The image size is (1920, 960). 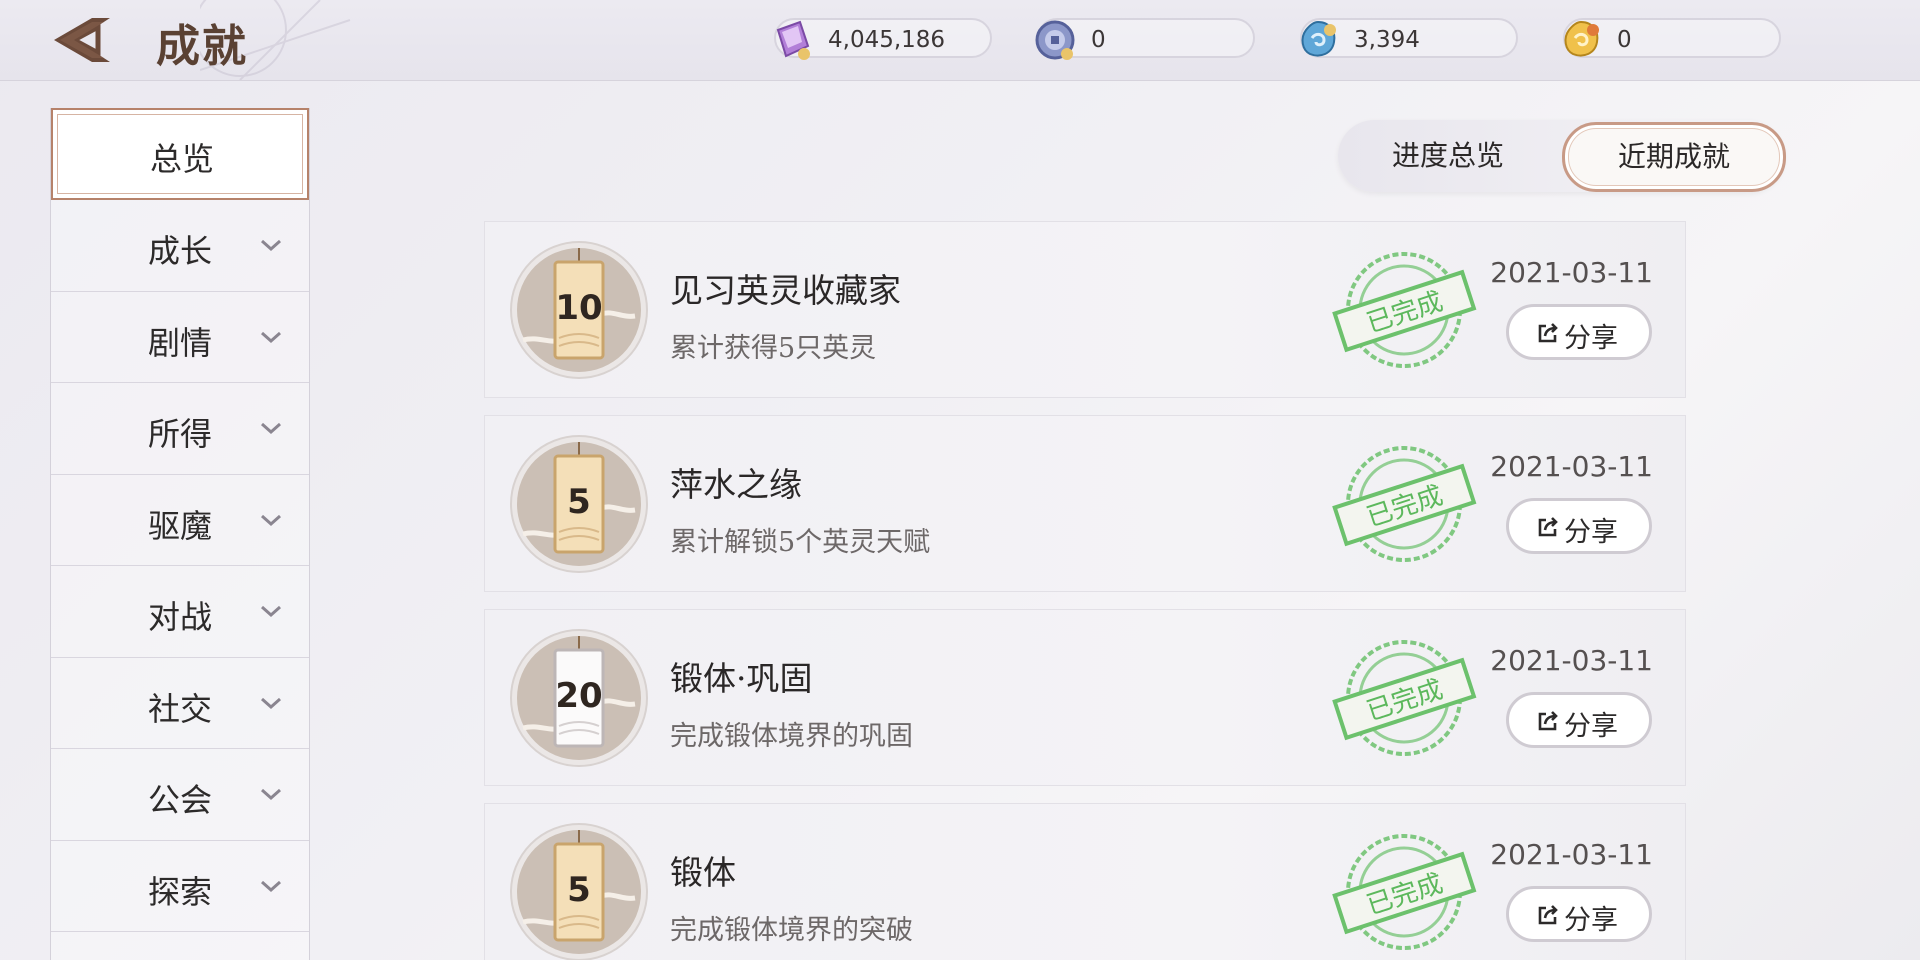 I want to click on top-bar: 成就 4,045,186 0 3,394 0, so click(x=960, y=40).